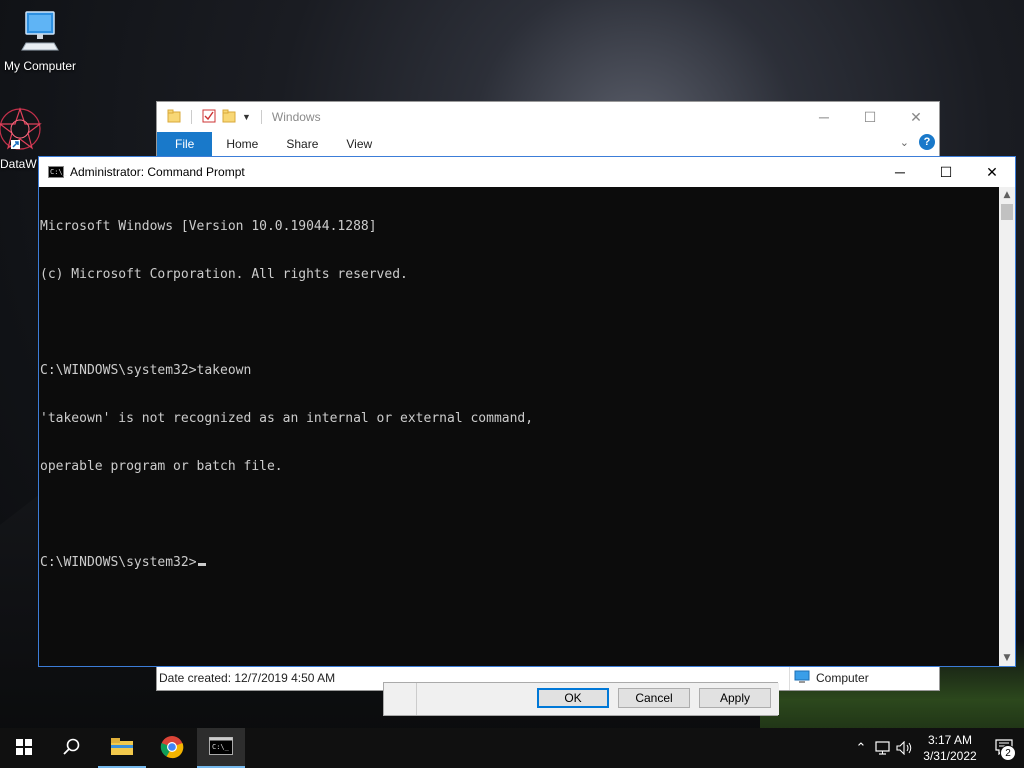  I want to click on status-date-created: Date created: 12/7/2019 4:50 AM, so click(247, 678).